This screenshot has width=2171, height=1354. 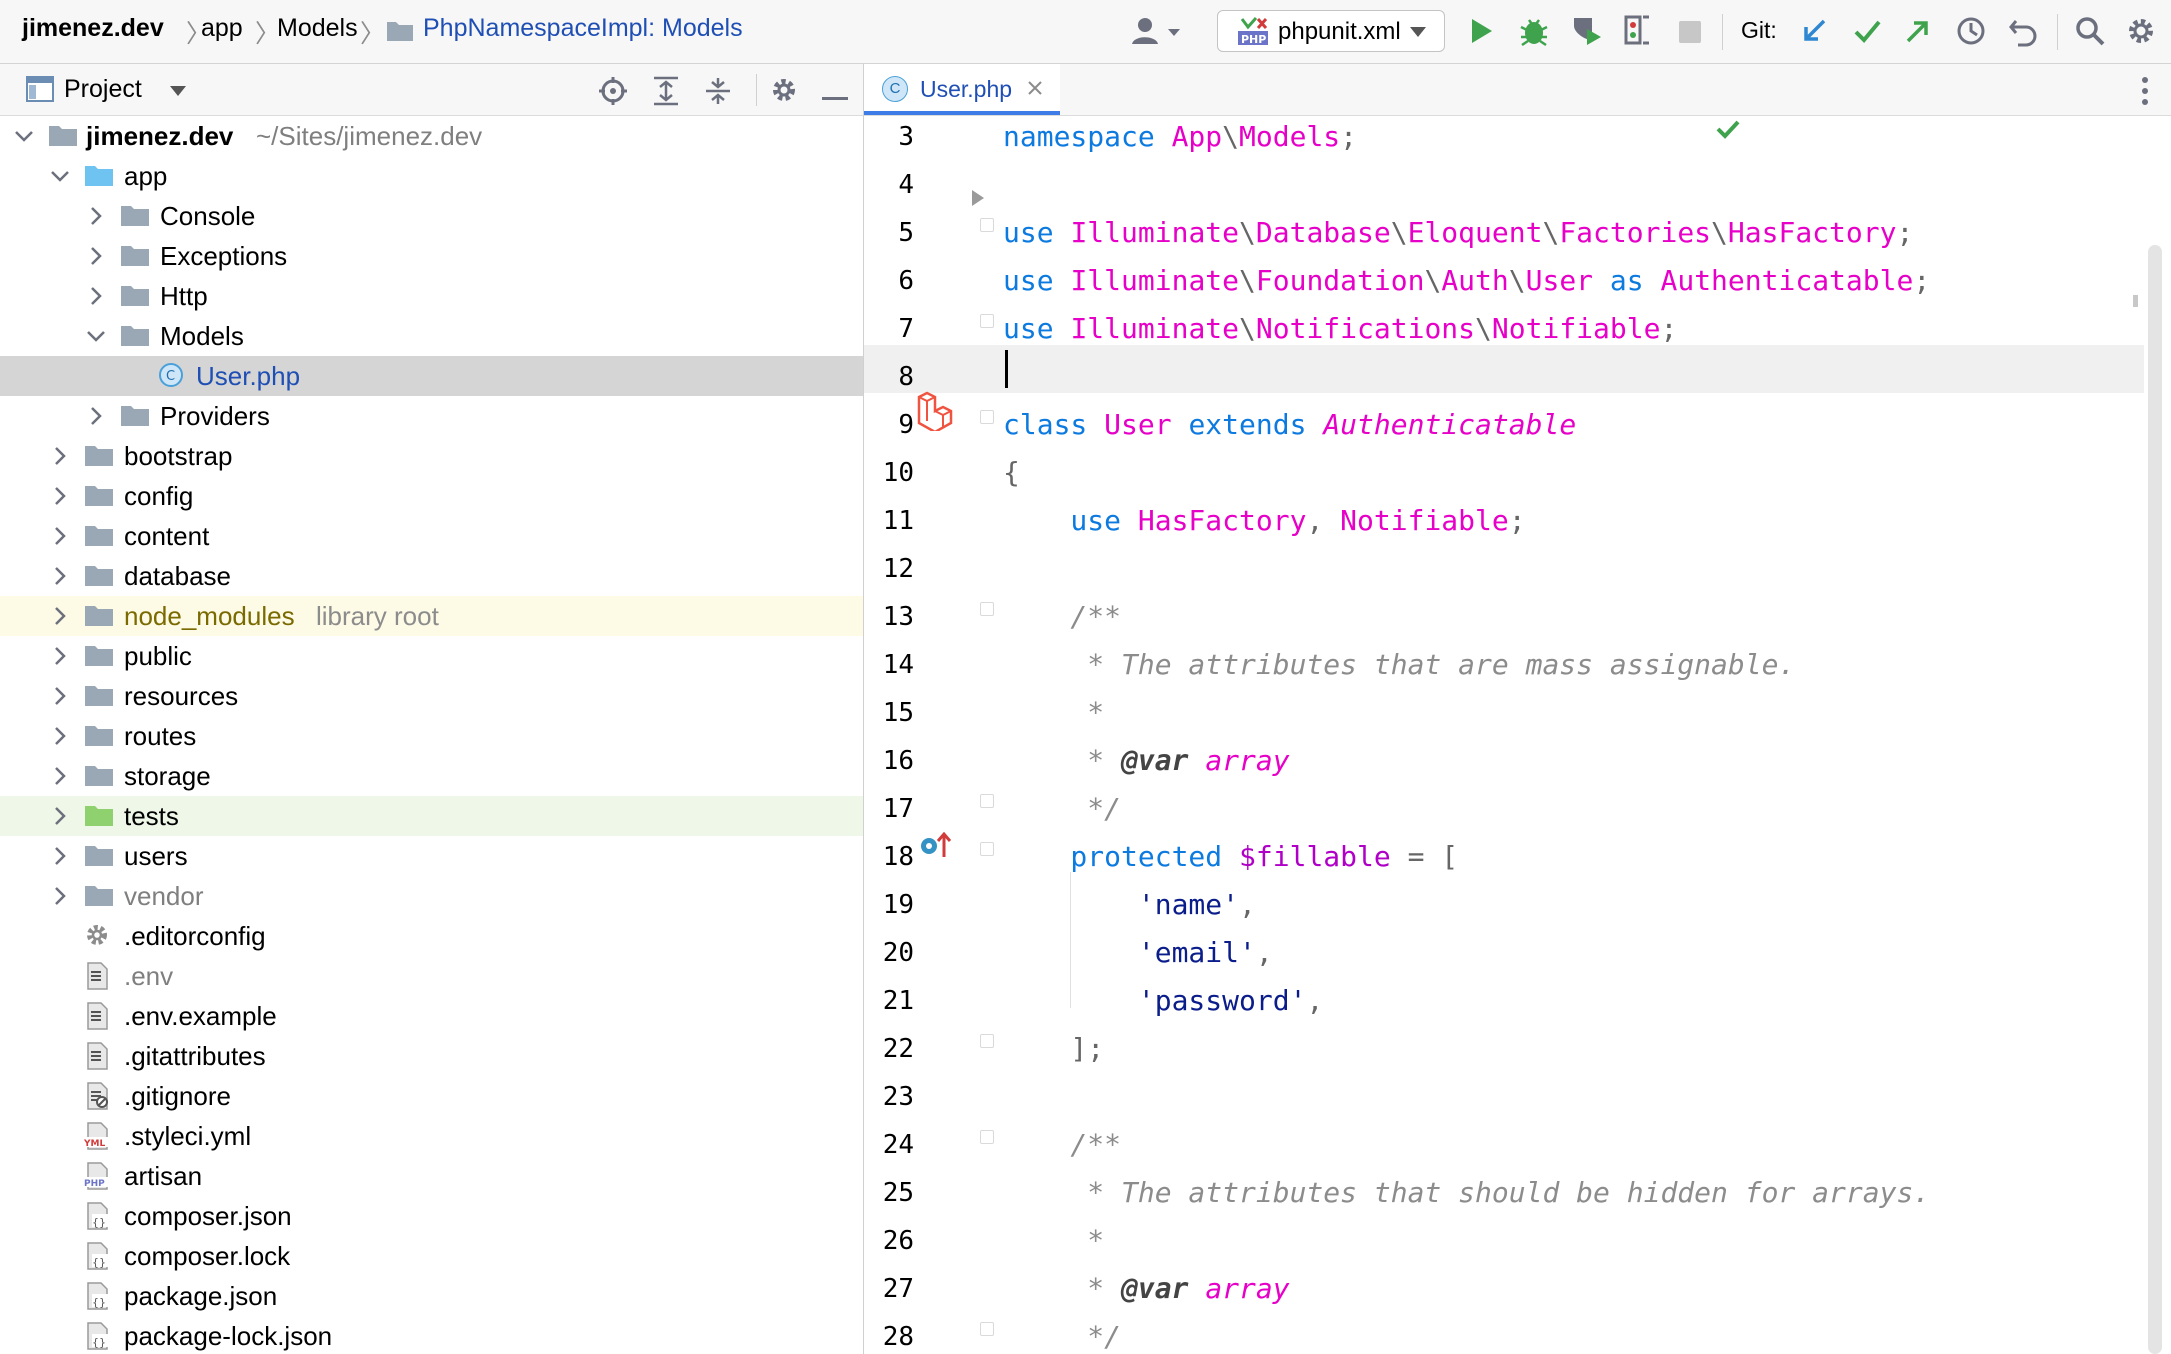 I want to click on tree-item: .gitignore, so click(x=431, y=1096).